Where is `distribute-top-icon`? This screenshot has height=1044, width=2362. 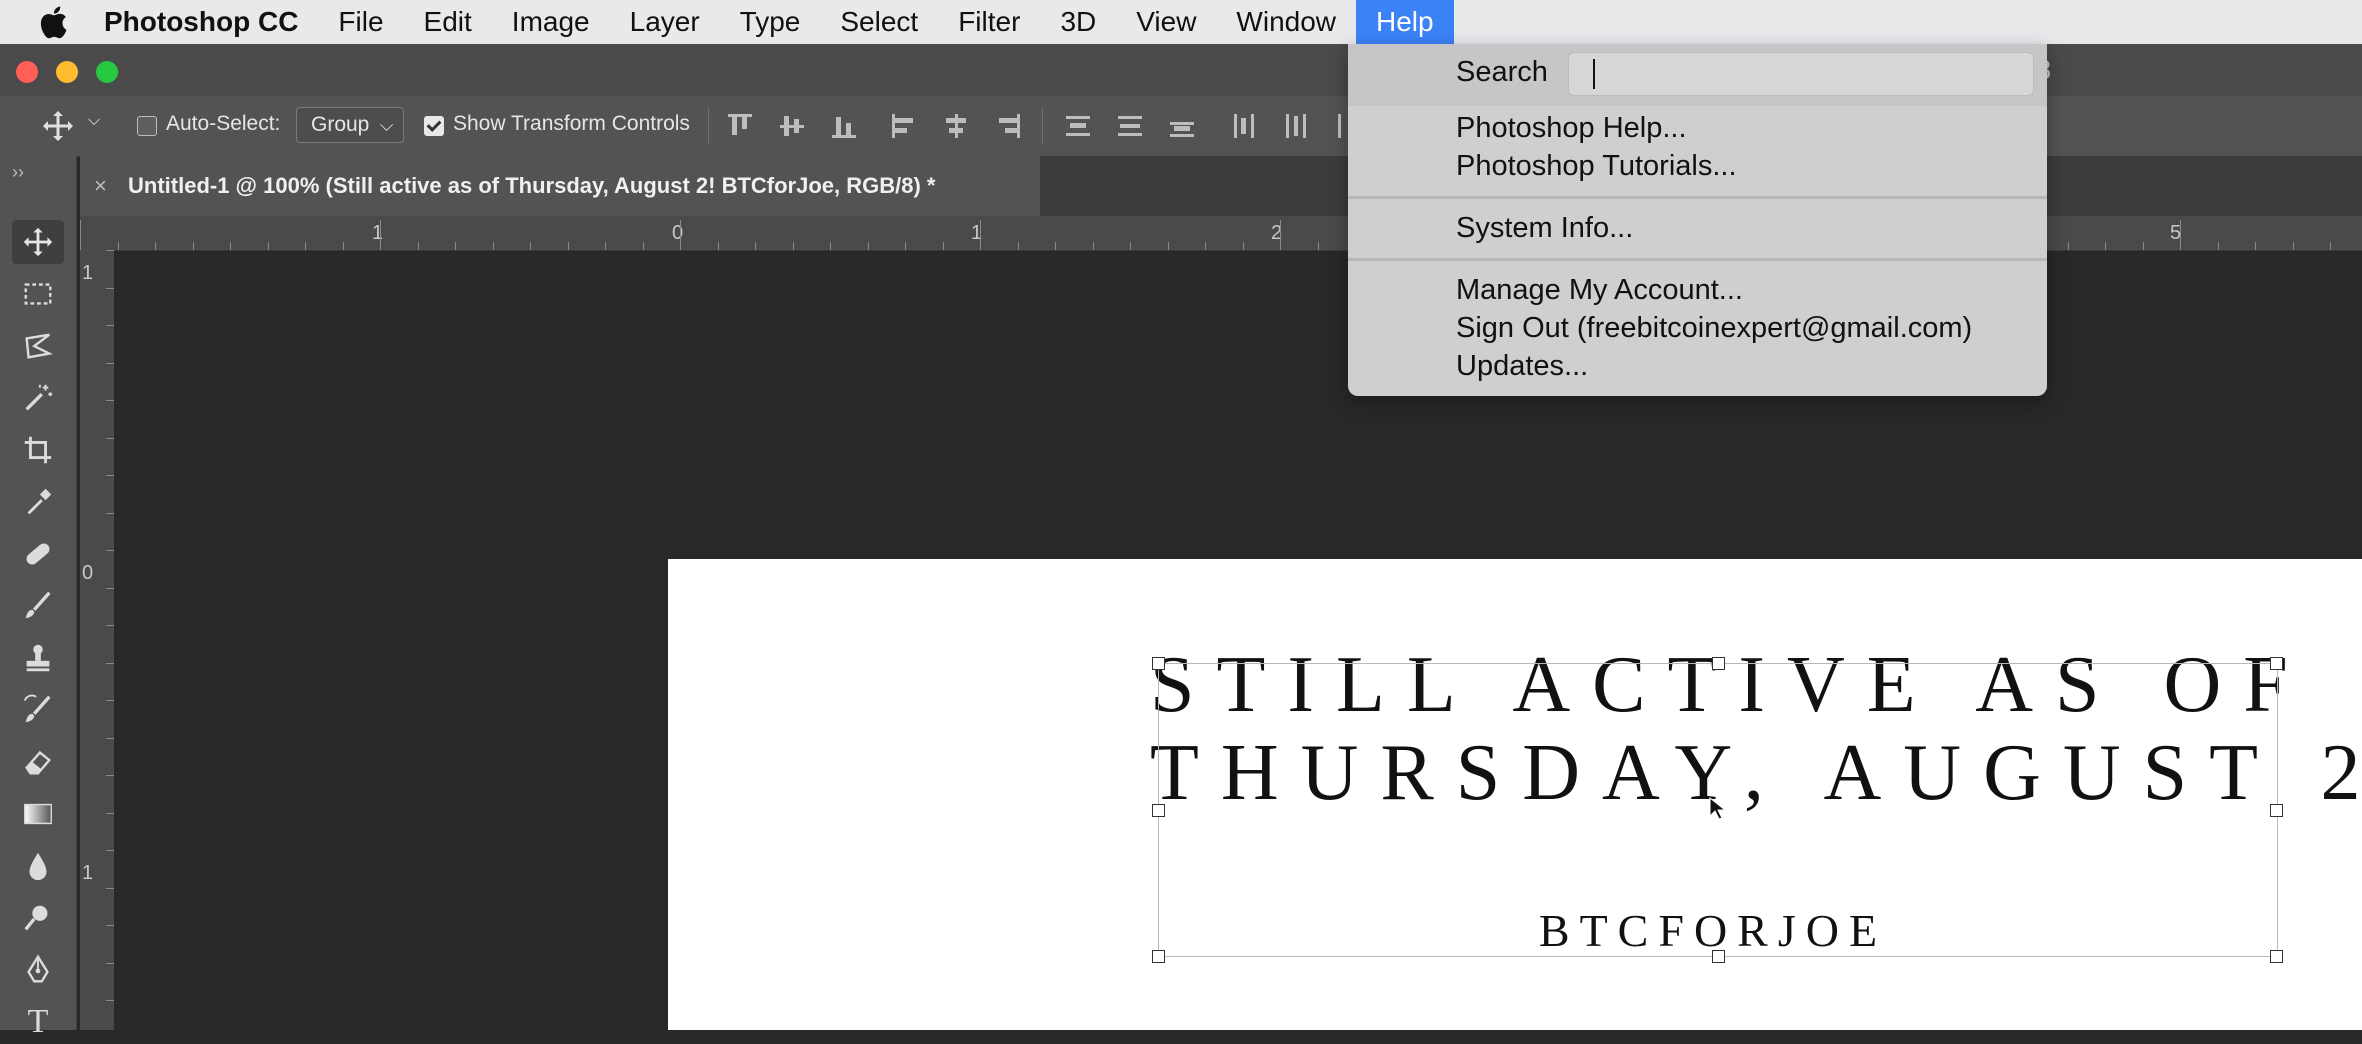 distribute-top-icon is located at coordinates (1078, 126).